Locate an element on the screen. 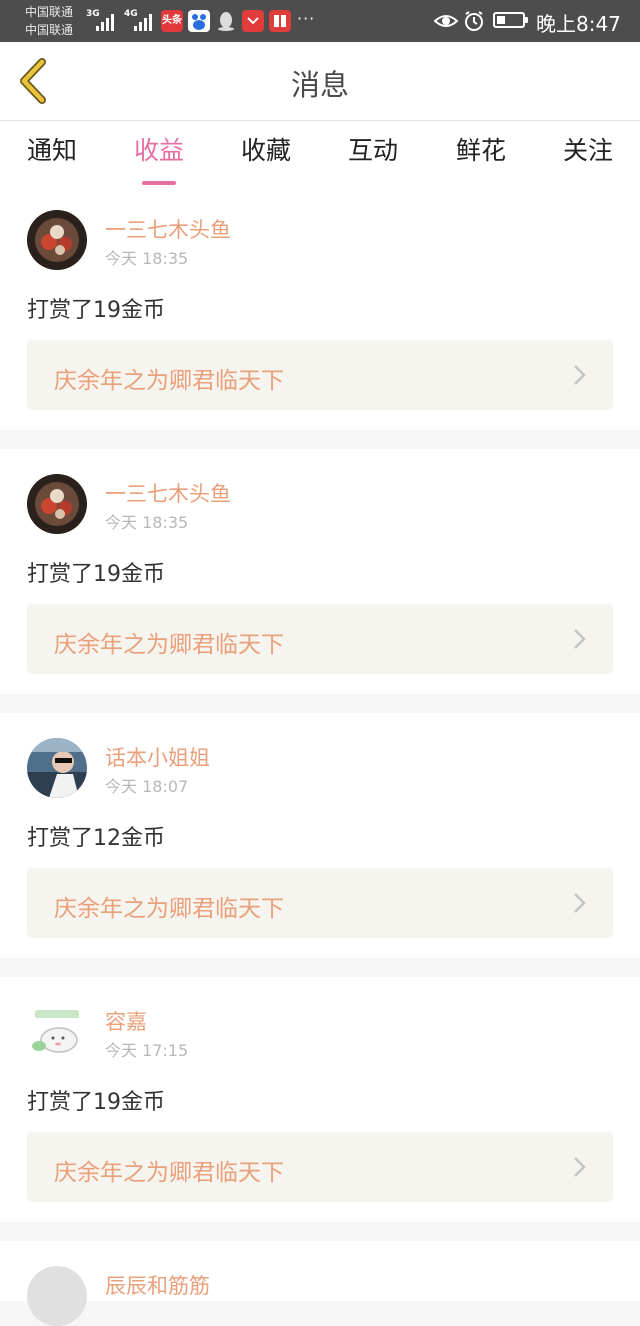  qq-icon is located at coordinates (226, 21).